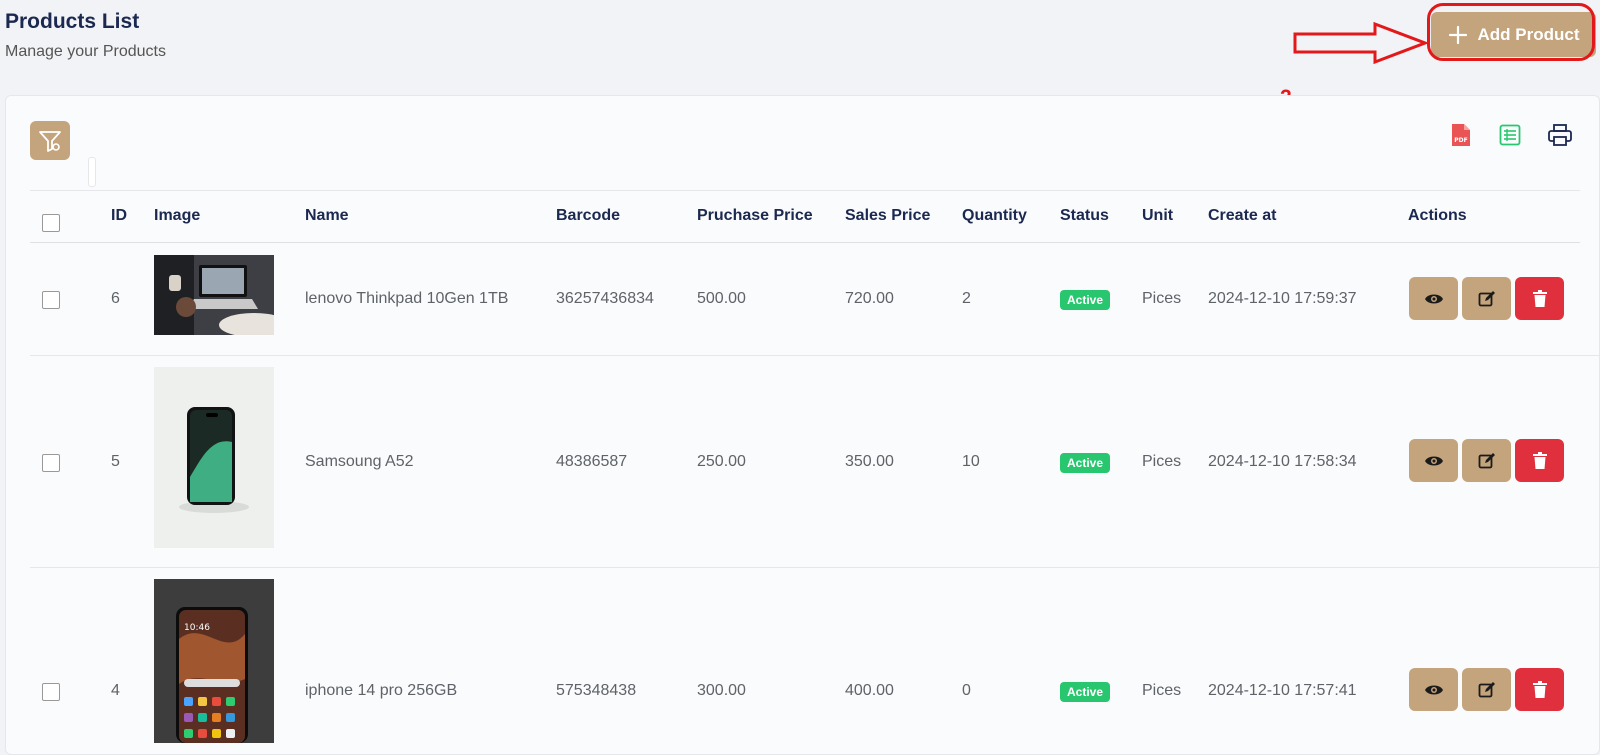  What do you see at coordinates (1361, 43) in the screenshot?
I see `annotation-arrow` at bounding box center [1361, 43].